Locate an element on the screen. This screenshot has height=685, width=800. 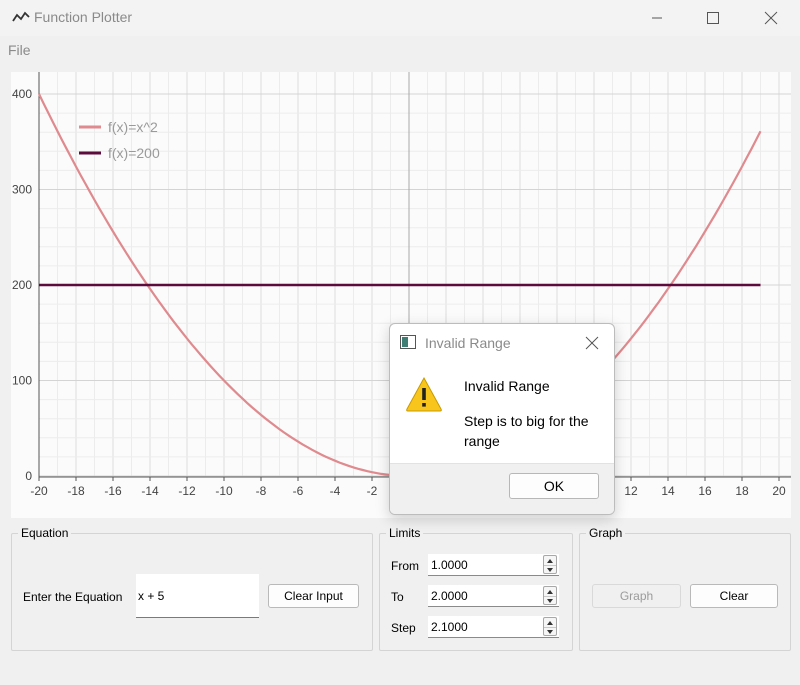
y-tick-label: 200 is located at coordinates (22, 285).